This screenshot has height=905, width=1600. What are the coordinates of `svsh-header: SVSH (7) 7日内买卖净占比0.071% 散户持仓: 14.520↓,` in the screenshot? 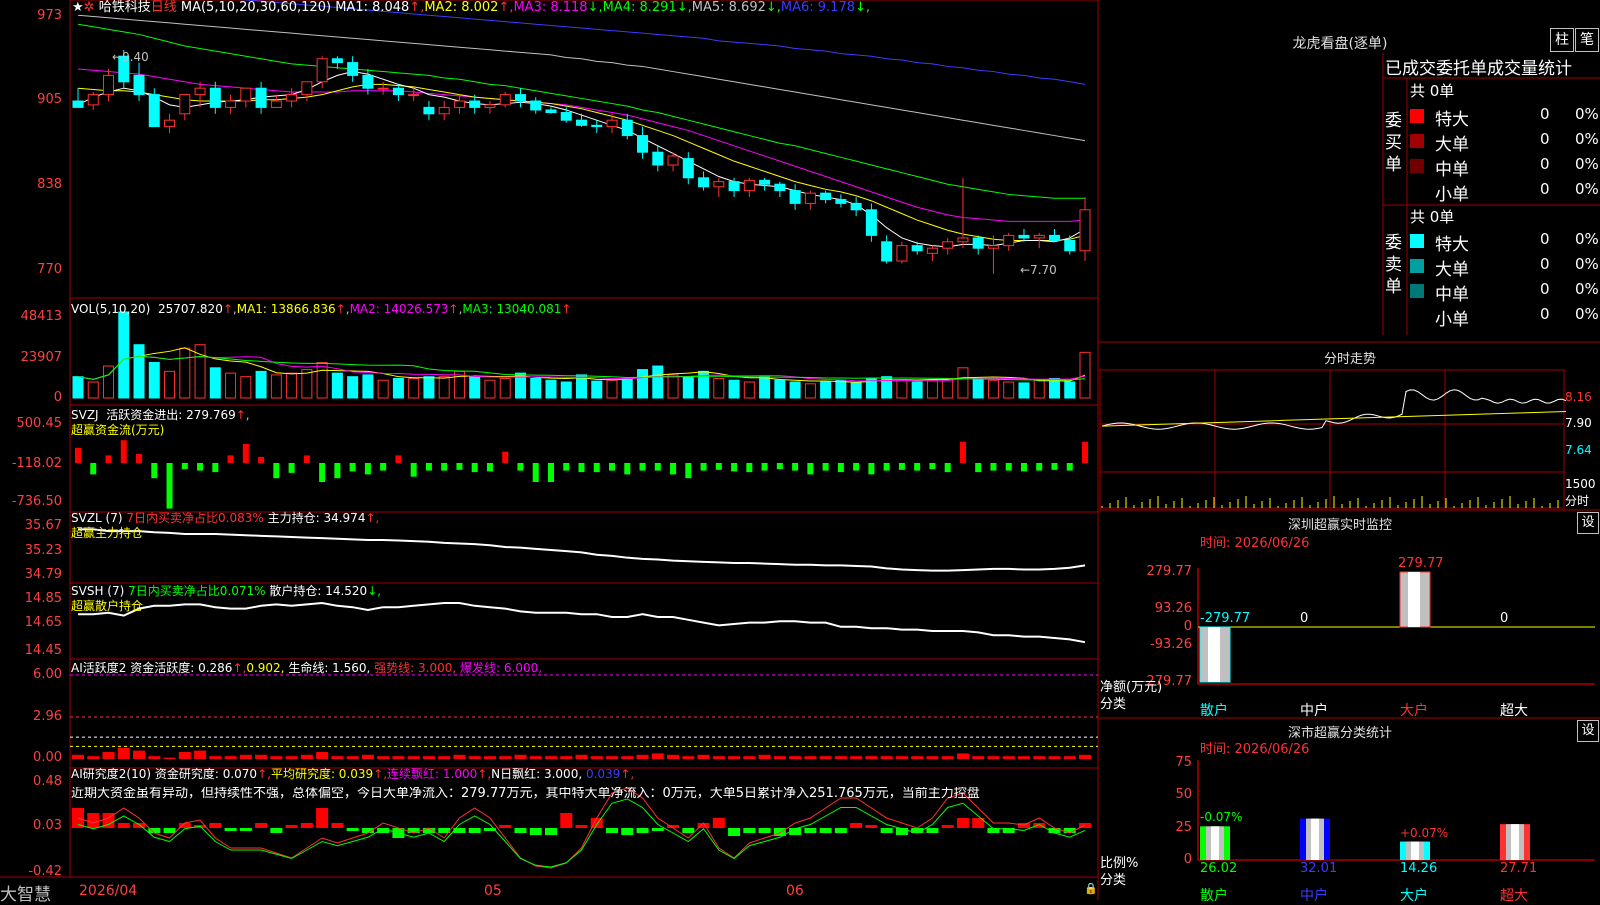 It's located at (226, 591).